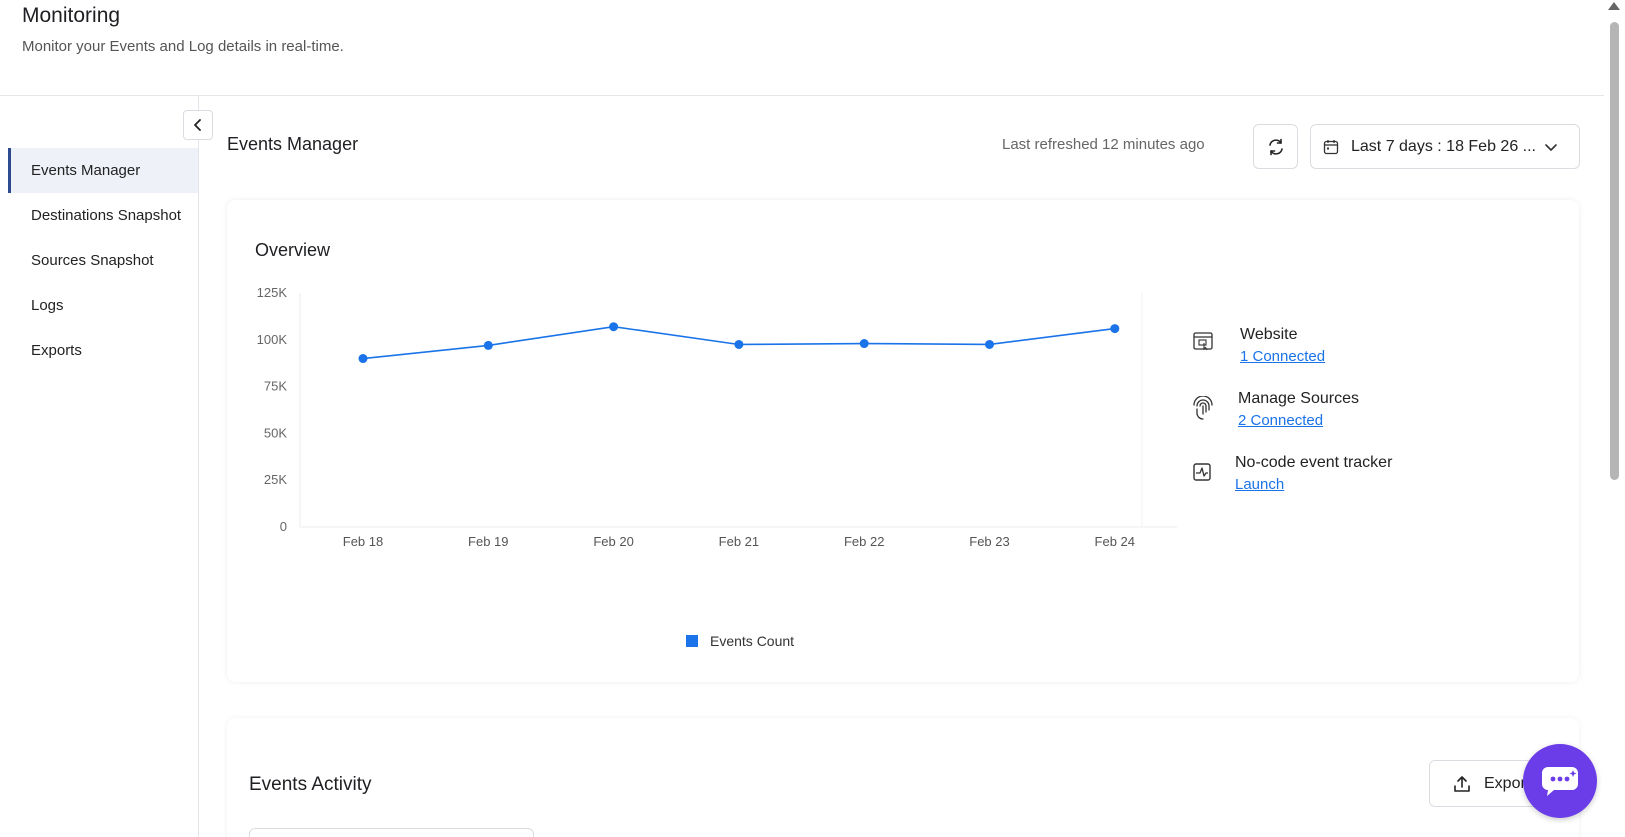 The width and height of the screenshot is (1625, 837). What do you see at coordinates (1259, 484) in the screenshot?
I see `launch-tracker-link: Launch` at bounding box center [1259, 484].